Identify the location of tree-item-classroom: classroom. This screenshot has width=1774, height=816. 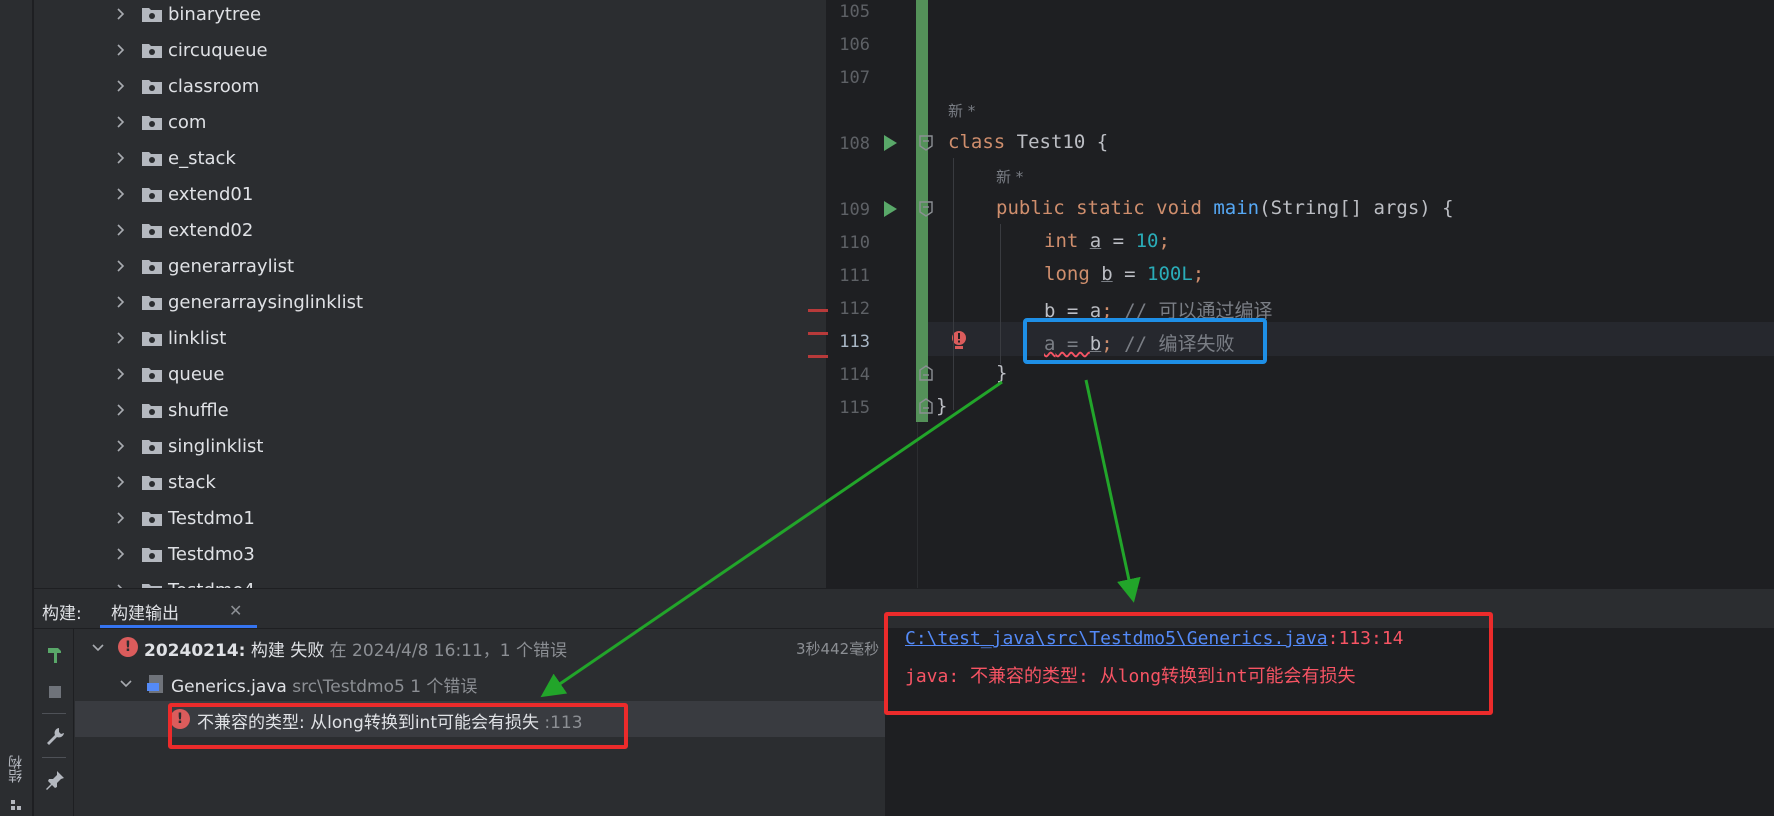
(430, 86).